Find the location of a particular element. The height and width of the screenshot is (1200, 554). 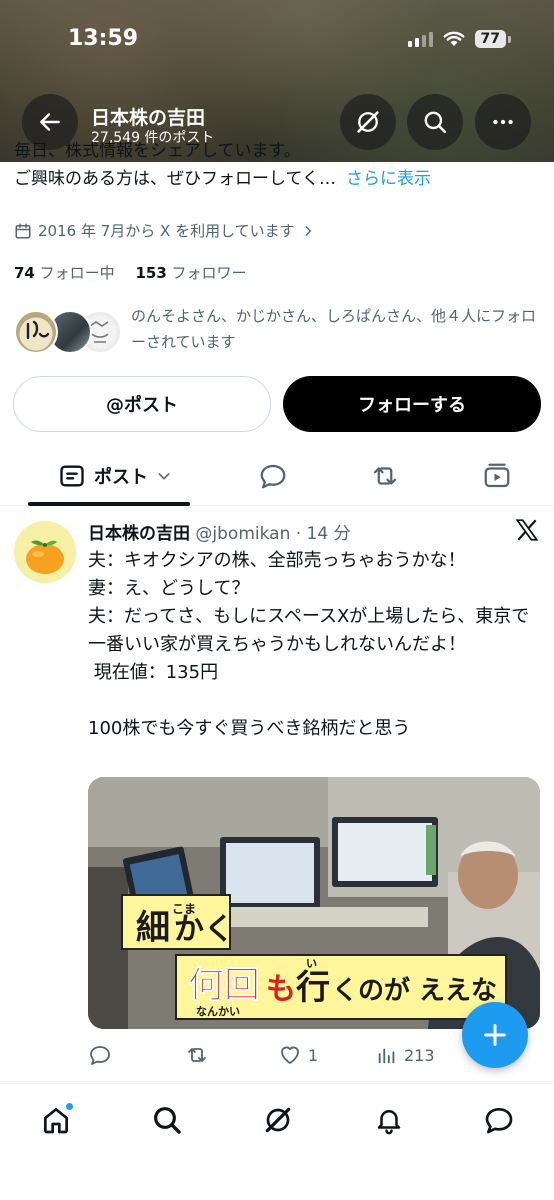

joined-date: 2016 年 7月から X を利用しています is located at coordinates (164, 230).